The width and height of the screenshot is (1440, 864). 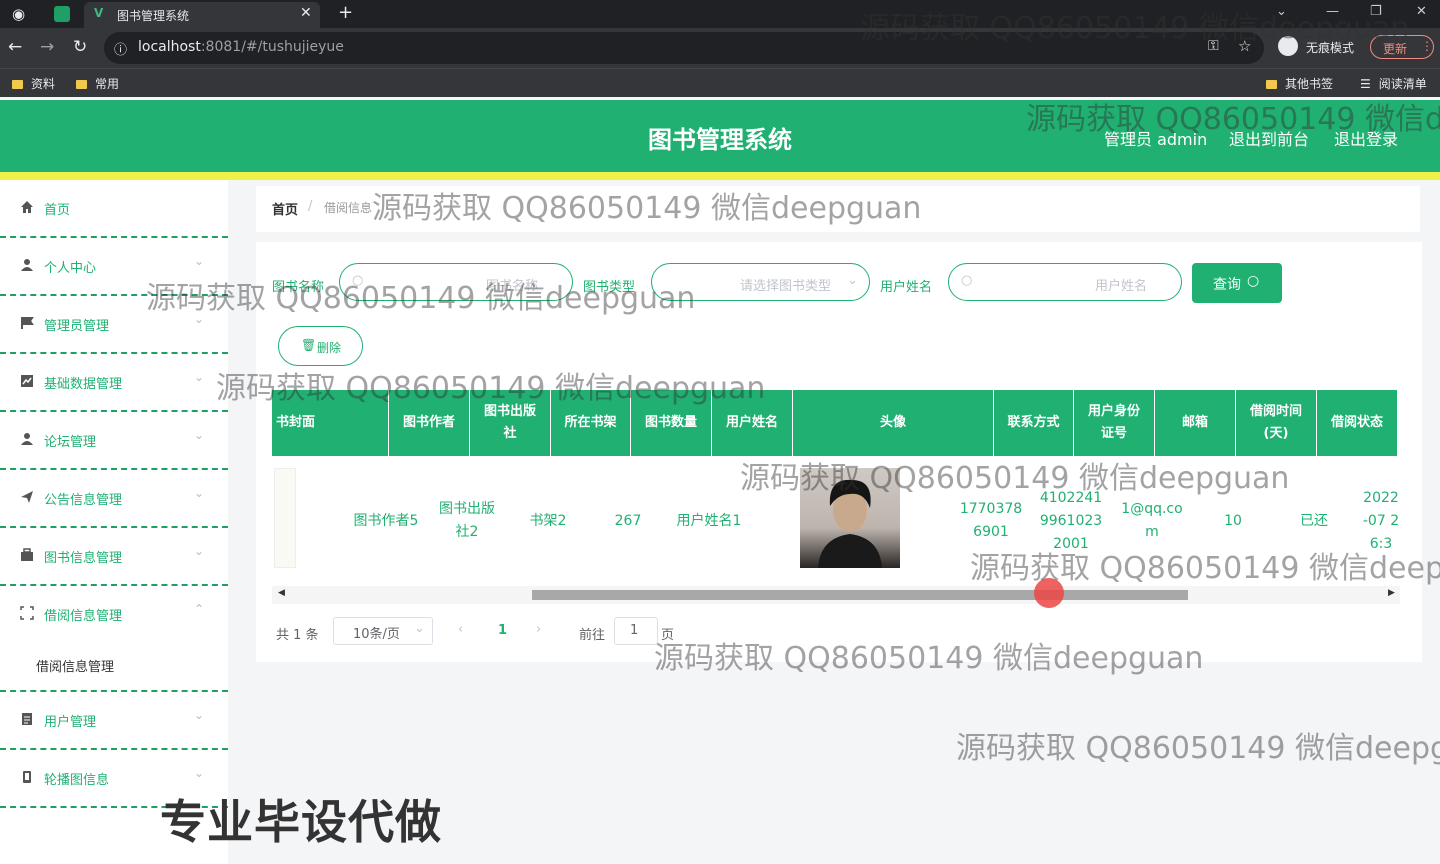 What do you see at coordinates (27, 497) in the screenshot?
I see `send-icon` at bounding box center [27, 497].